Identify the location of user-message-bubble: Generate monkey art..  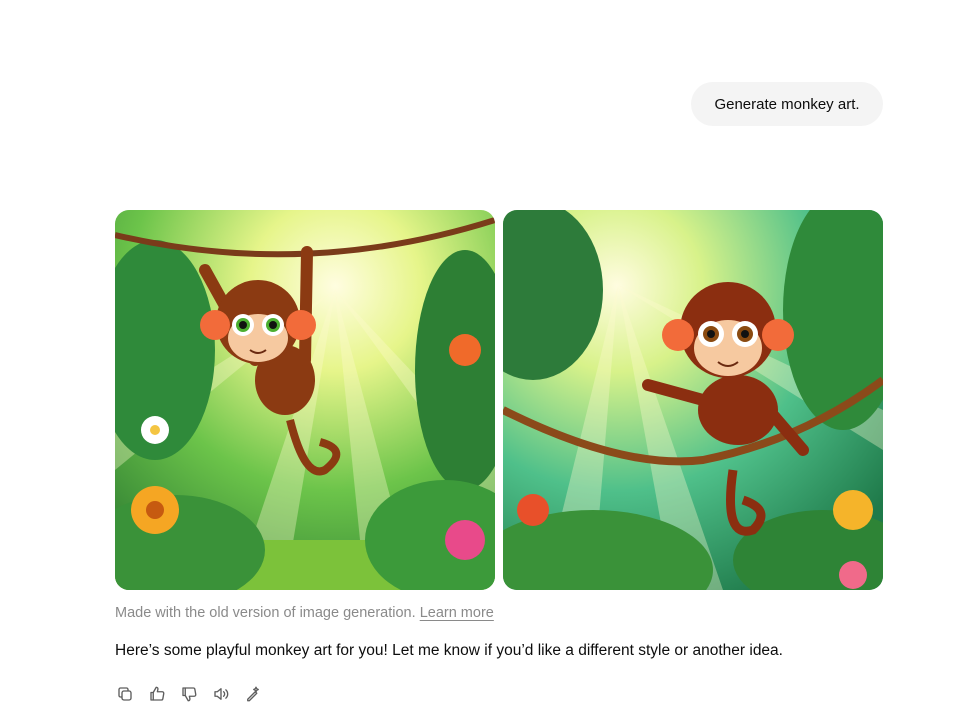
(787, 104).